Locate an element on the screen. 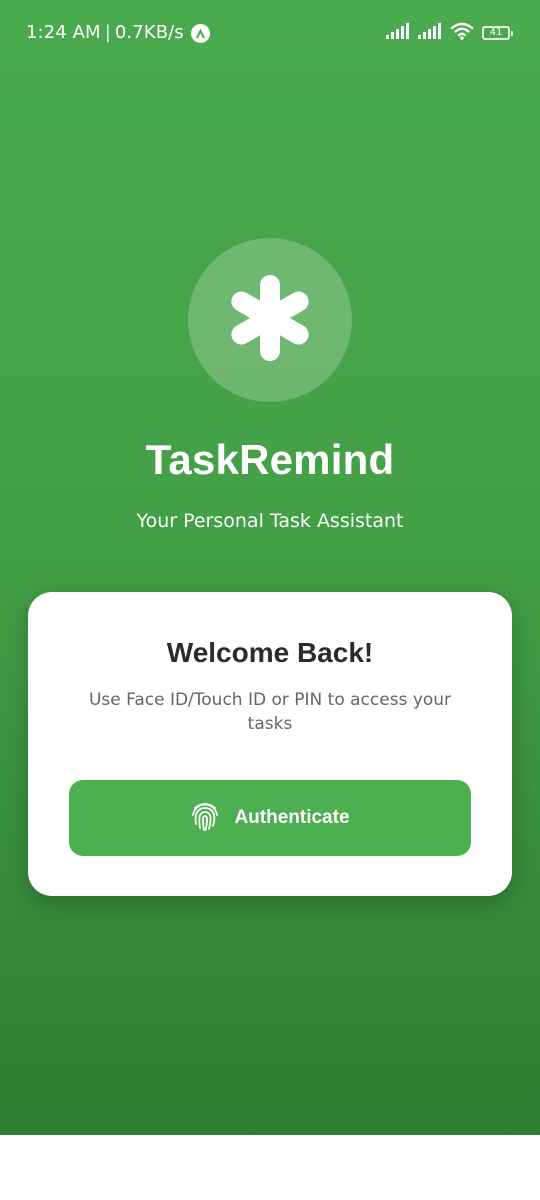 This screenshot has height=1200, width=540. signal-icon is located at coordinates (398, 33).